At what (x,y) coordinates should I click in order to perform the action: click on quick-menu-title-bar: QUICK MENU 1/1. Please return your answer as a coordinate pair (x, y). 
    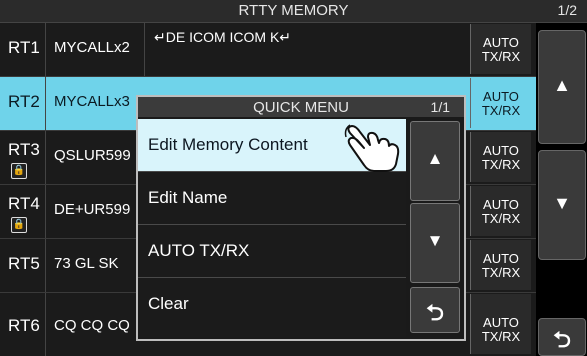
    Looking at the image, I should click on (301, 107).